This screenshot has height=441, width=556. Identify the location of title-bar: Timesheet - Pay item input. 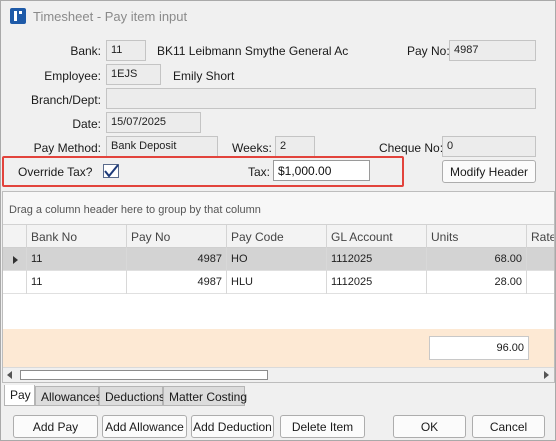
(278, 16).